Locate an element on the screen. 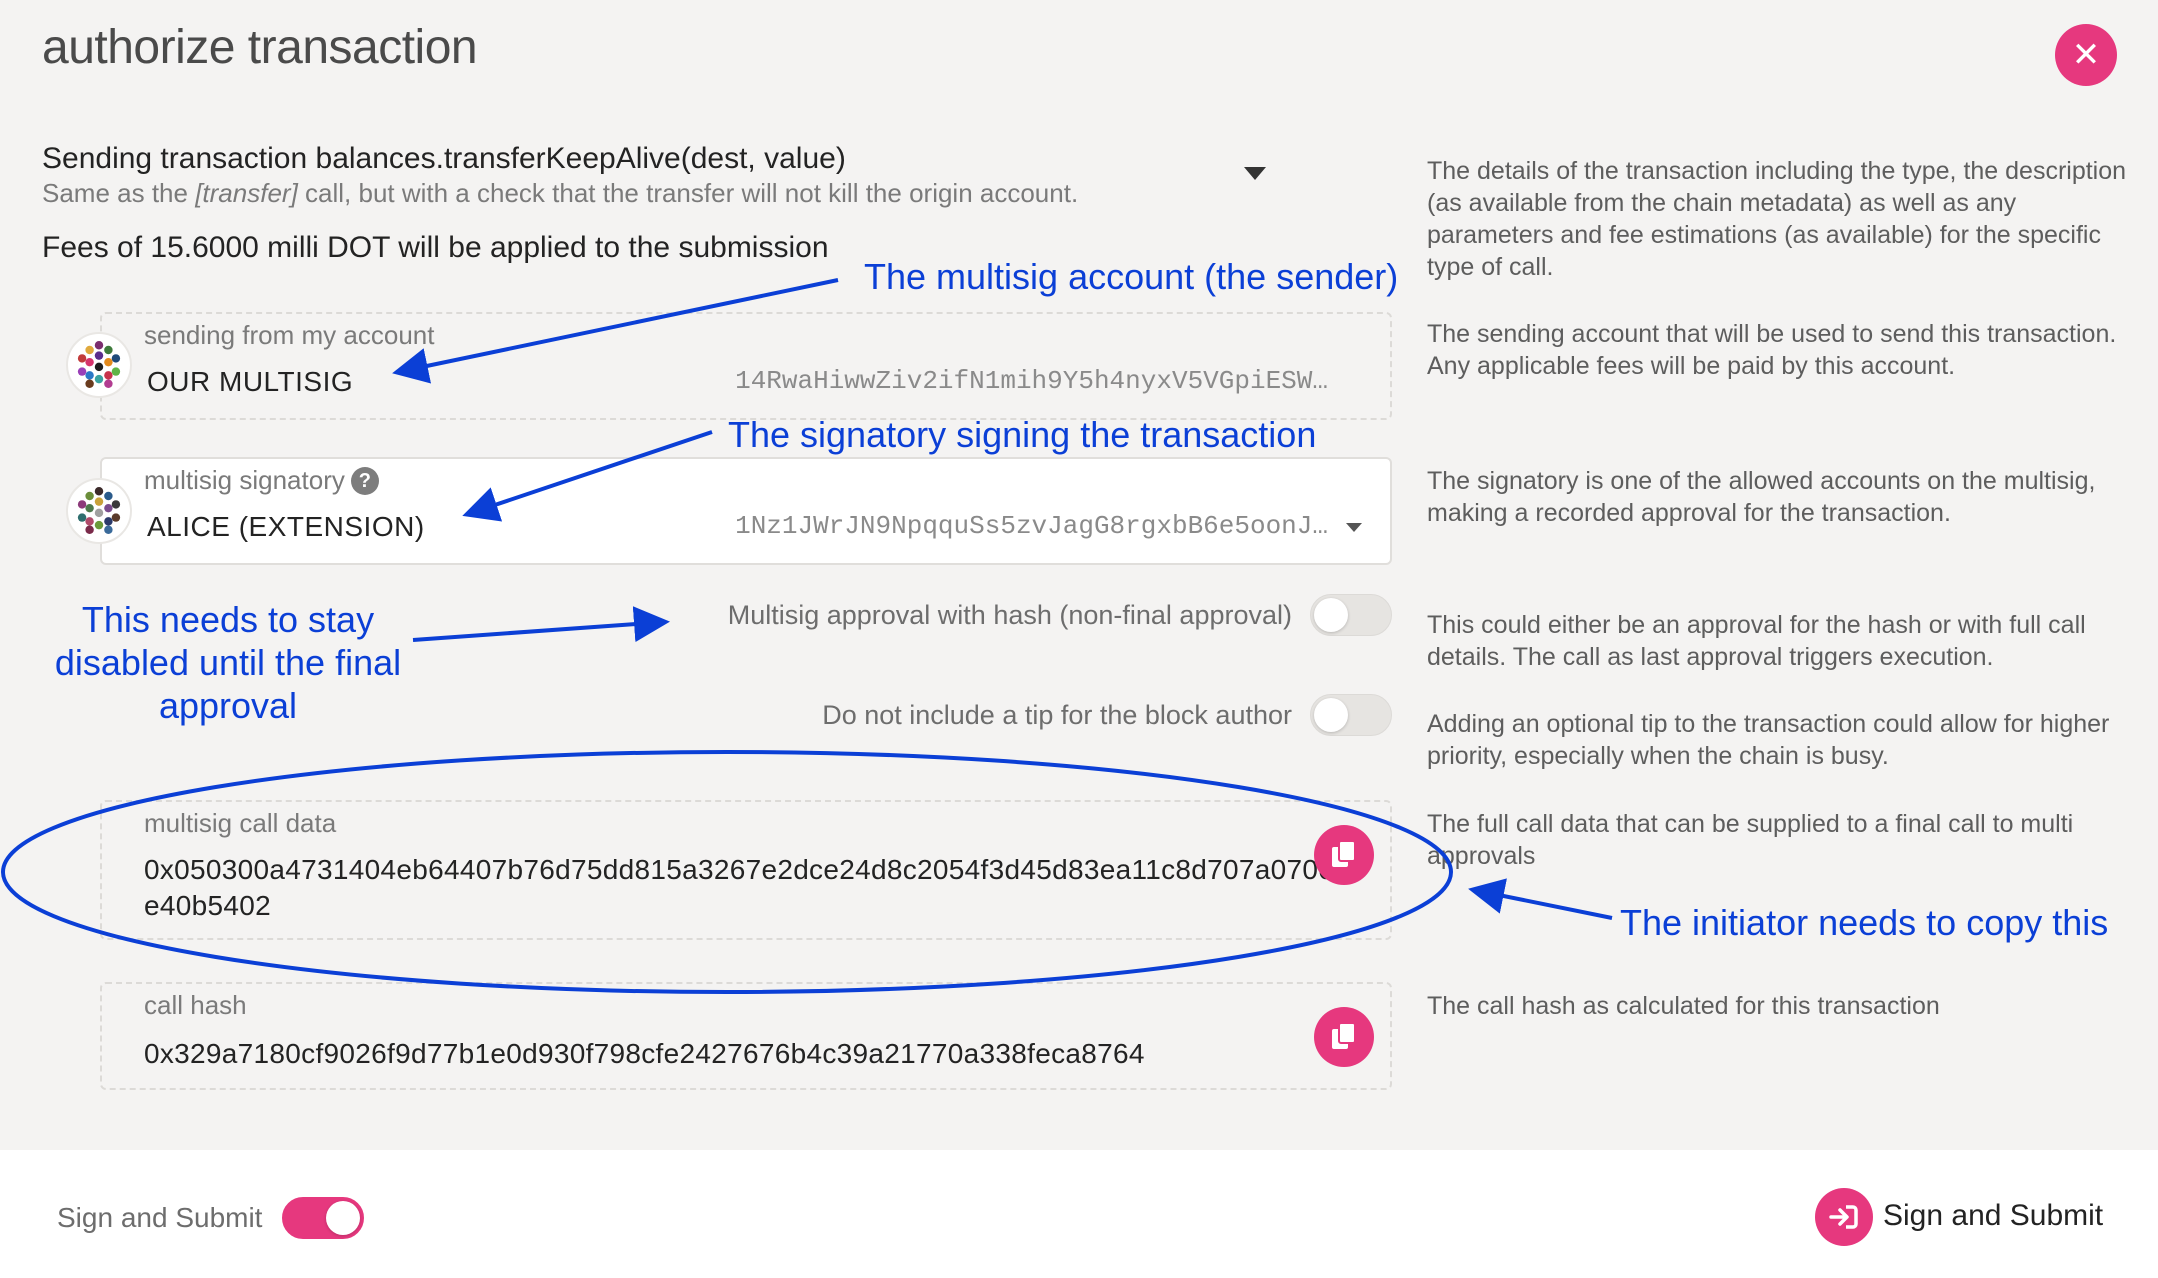 This screenshot has width=2158, height=1278. annotation-signatory: The signatory signing the transaction is located at coordinates (1022, 434).